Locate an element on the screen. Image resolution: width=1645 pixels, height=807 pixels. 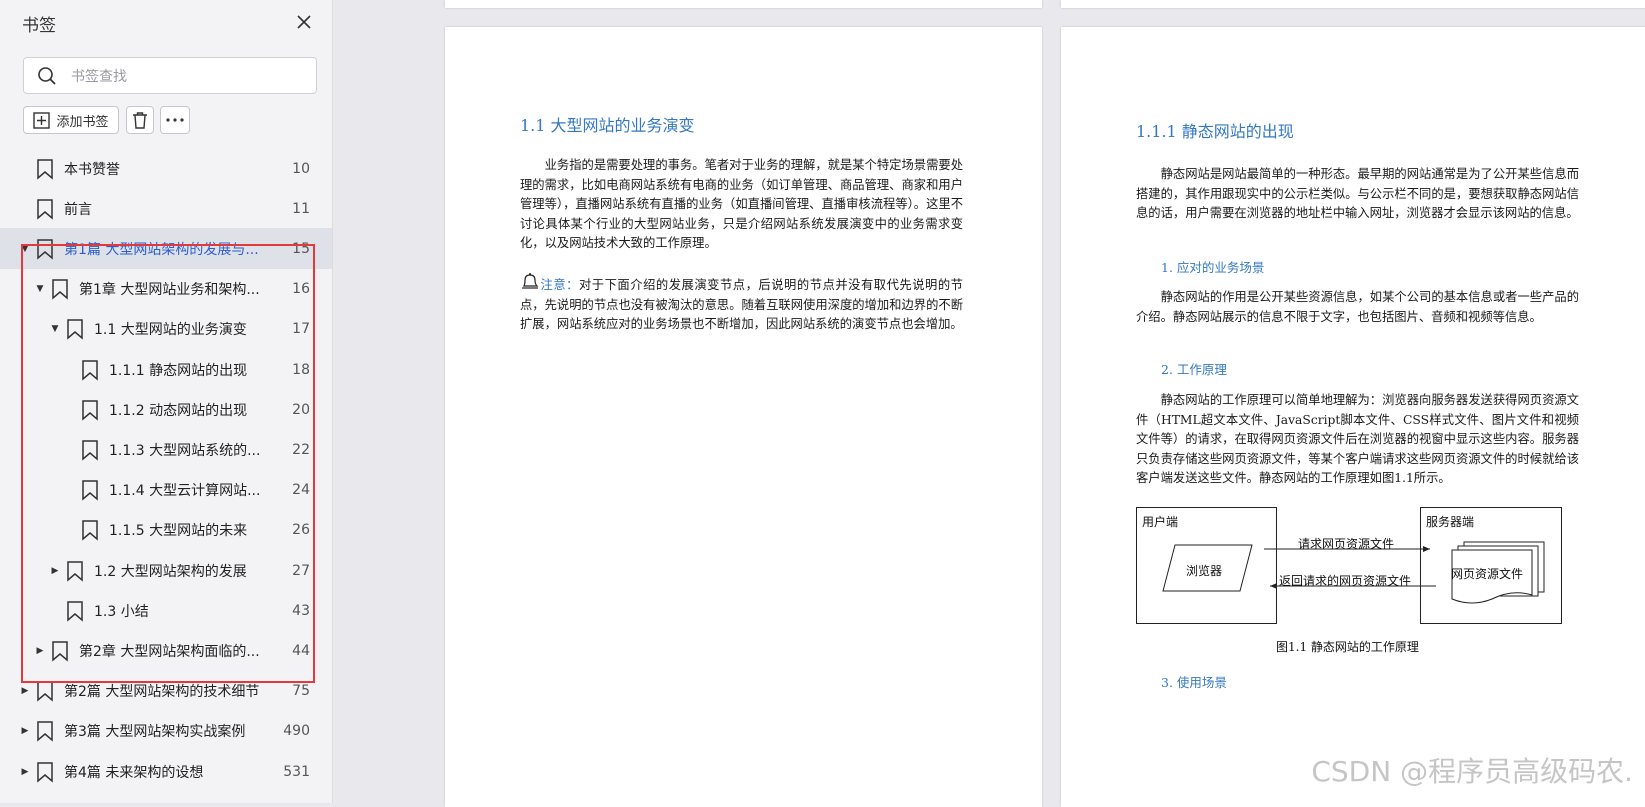
watermark: CSDN @程序员高级码农. is located at coordinates (1472, 771).